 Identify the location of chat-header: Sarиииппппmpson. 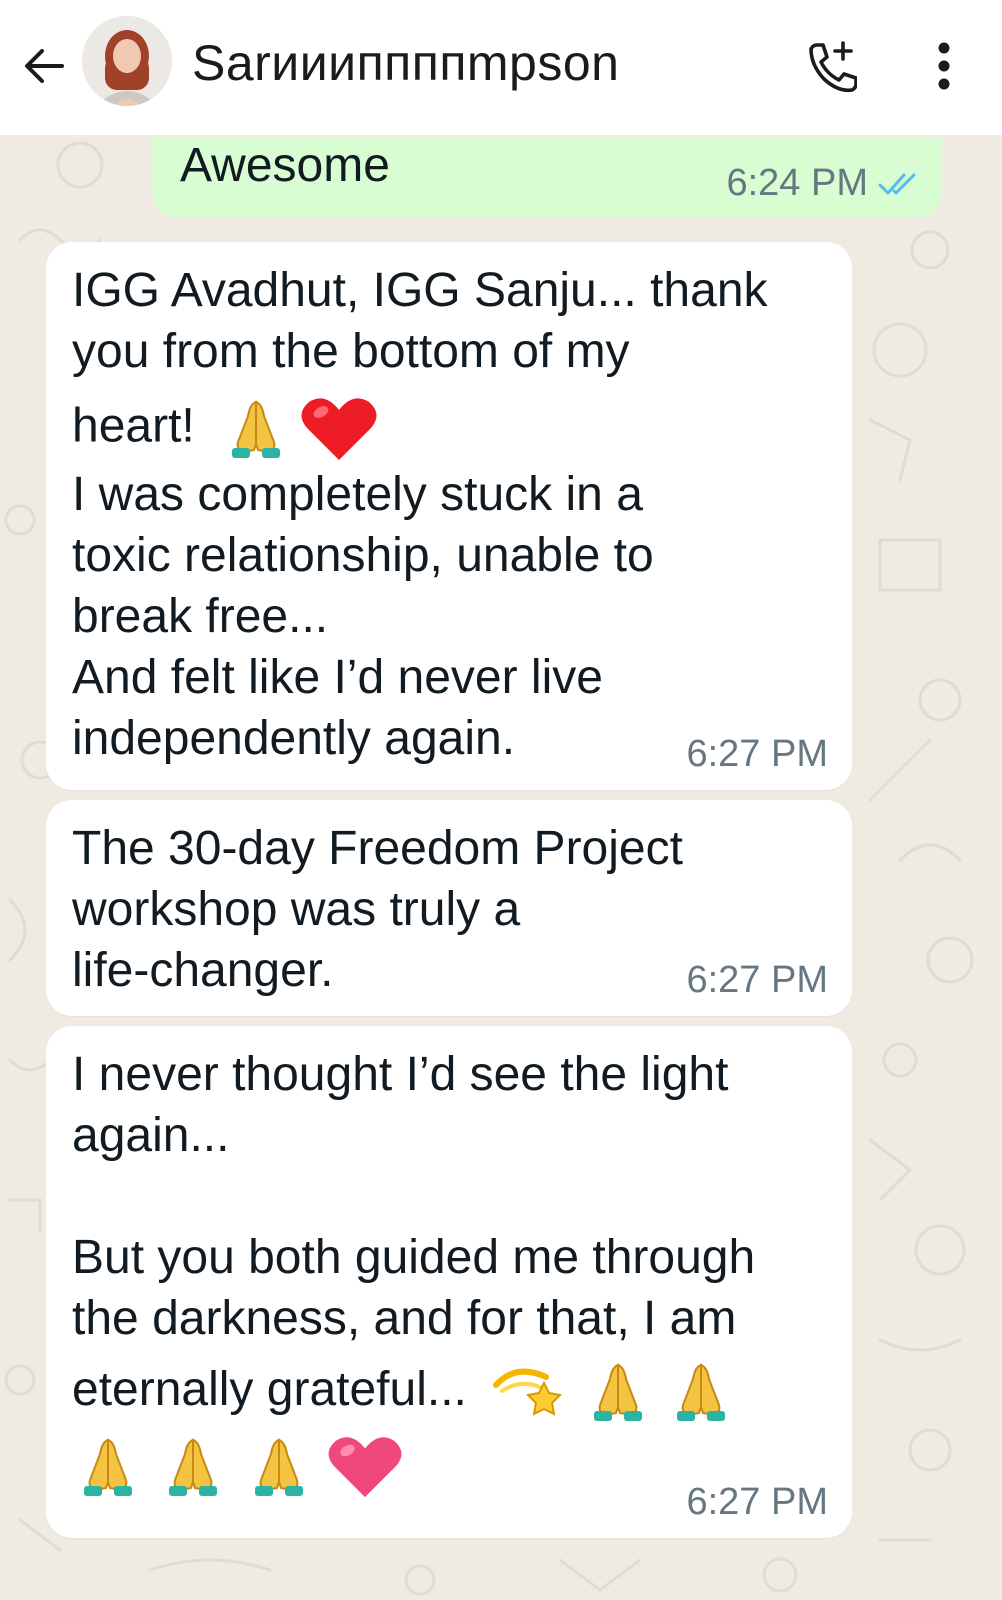
(501, 67).